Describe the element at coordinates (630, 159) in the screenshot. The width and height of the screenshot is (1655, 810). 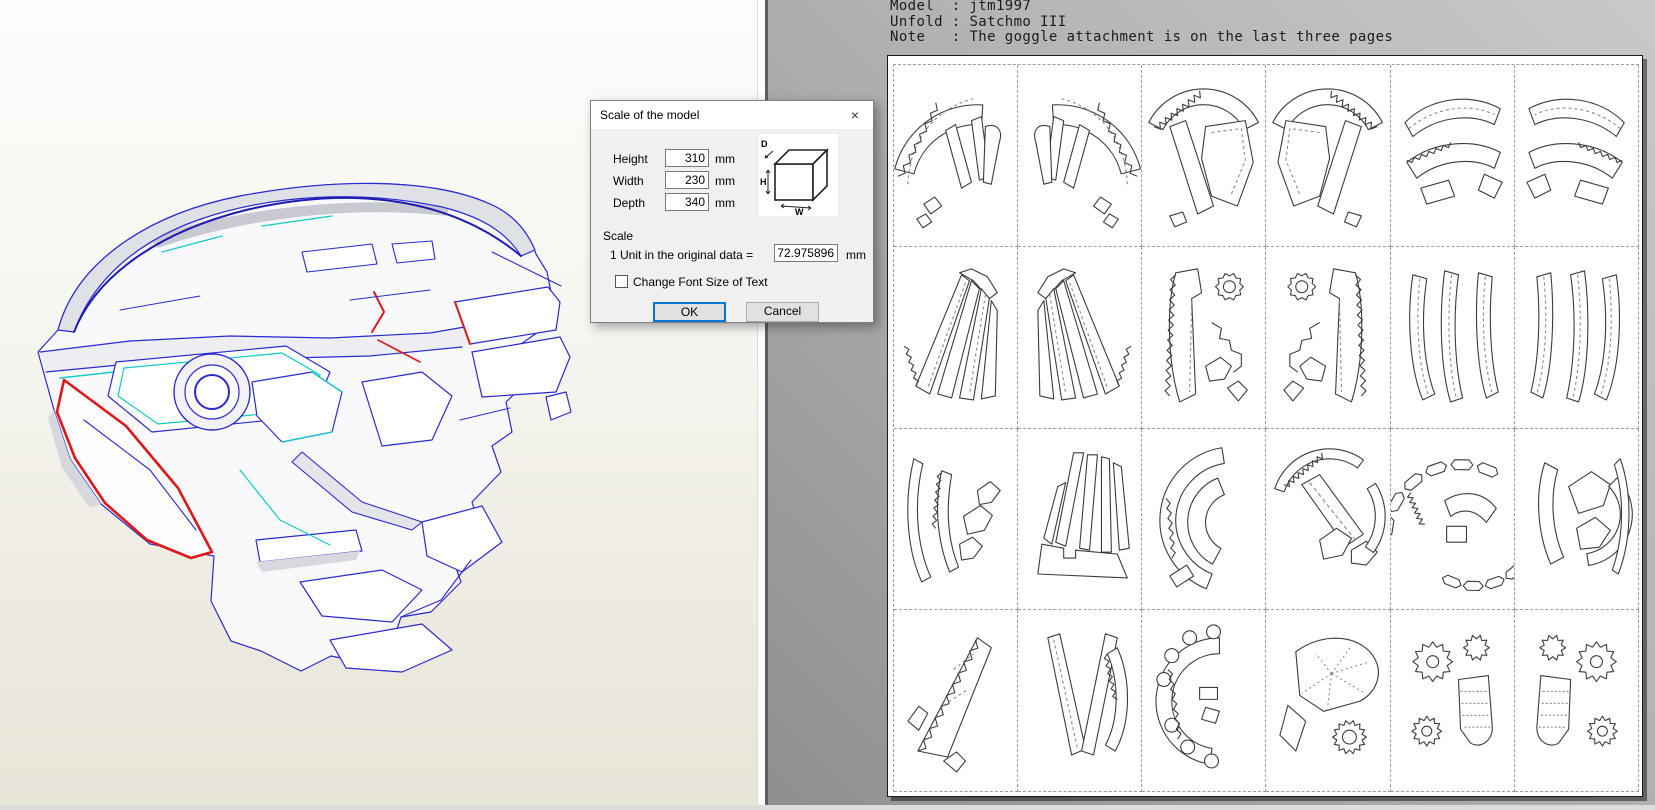
I see `height-label: Height` at that location.